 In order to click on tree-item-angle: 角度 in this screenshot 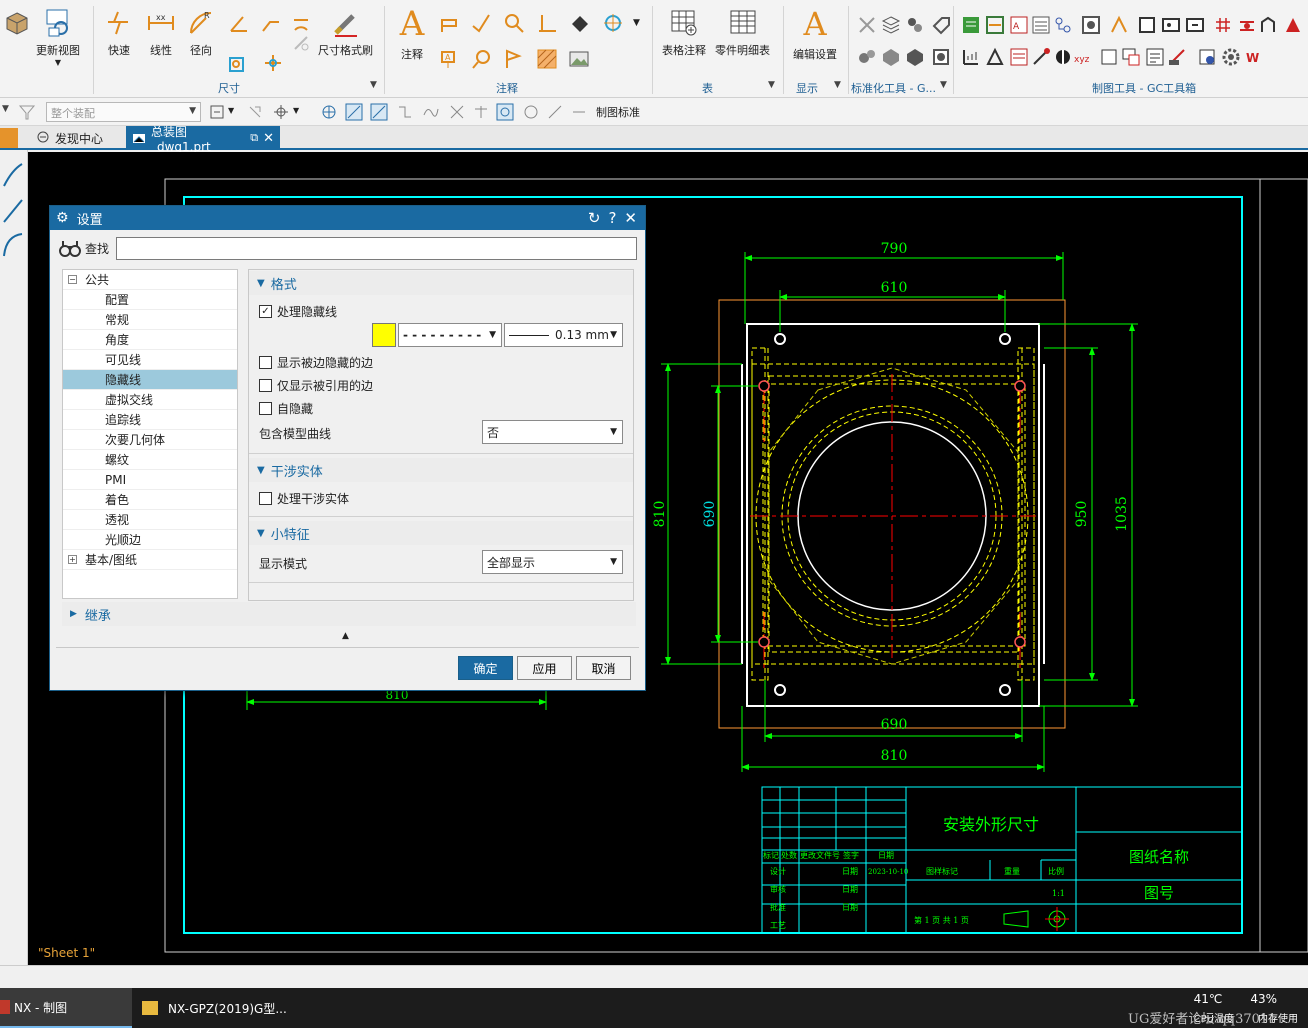, I will do `click(150, 340)`.